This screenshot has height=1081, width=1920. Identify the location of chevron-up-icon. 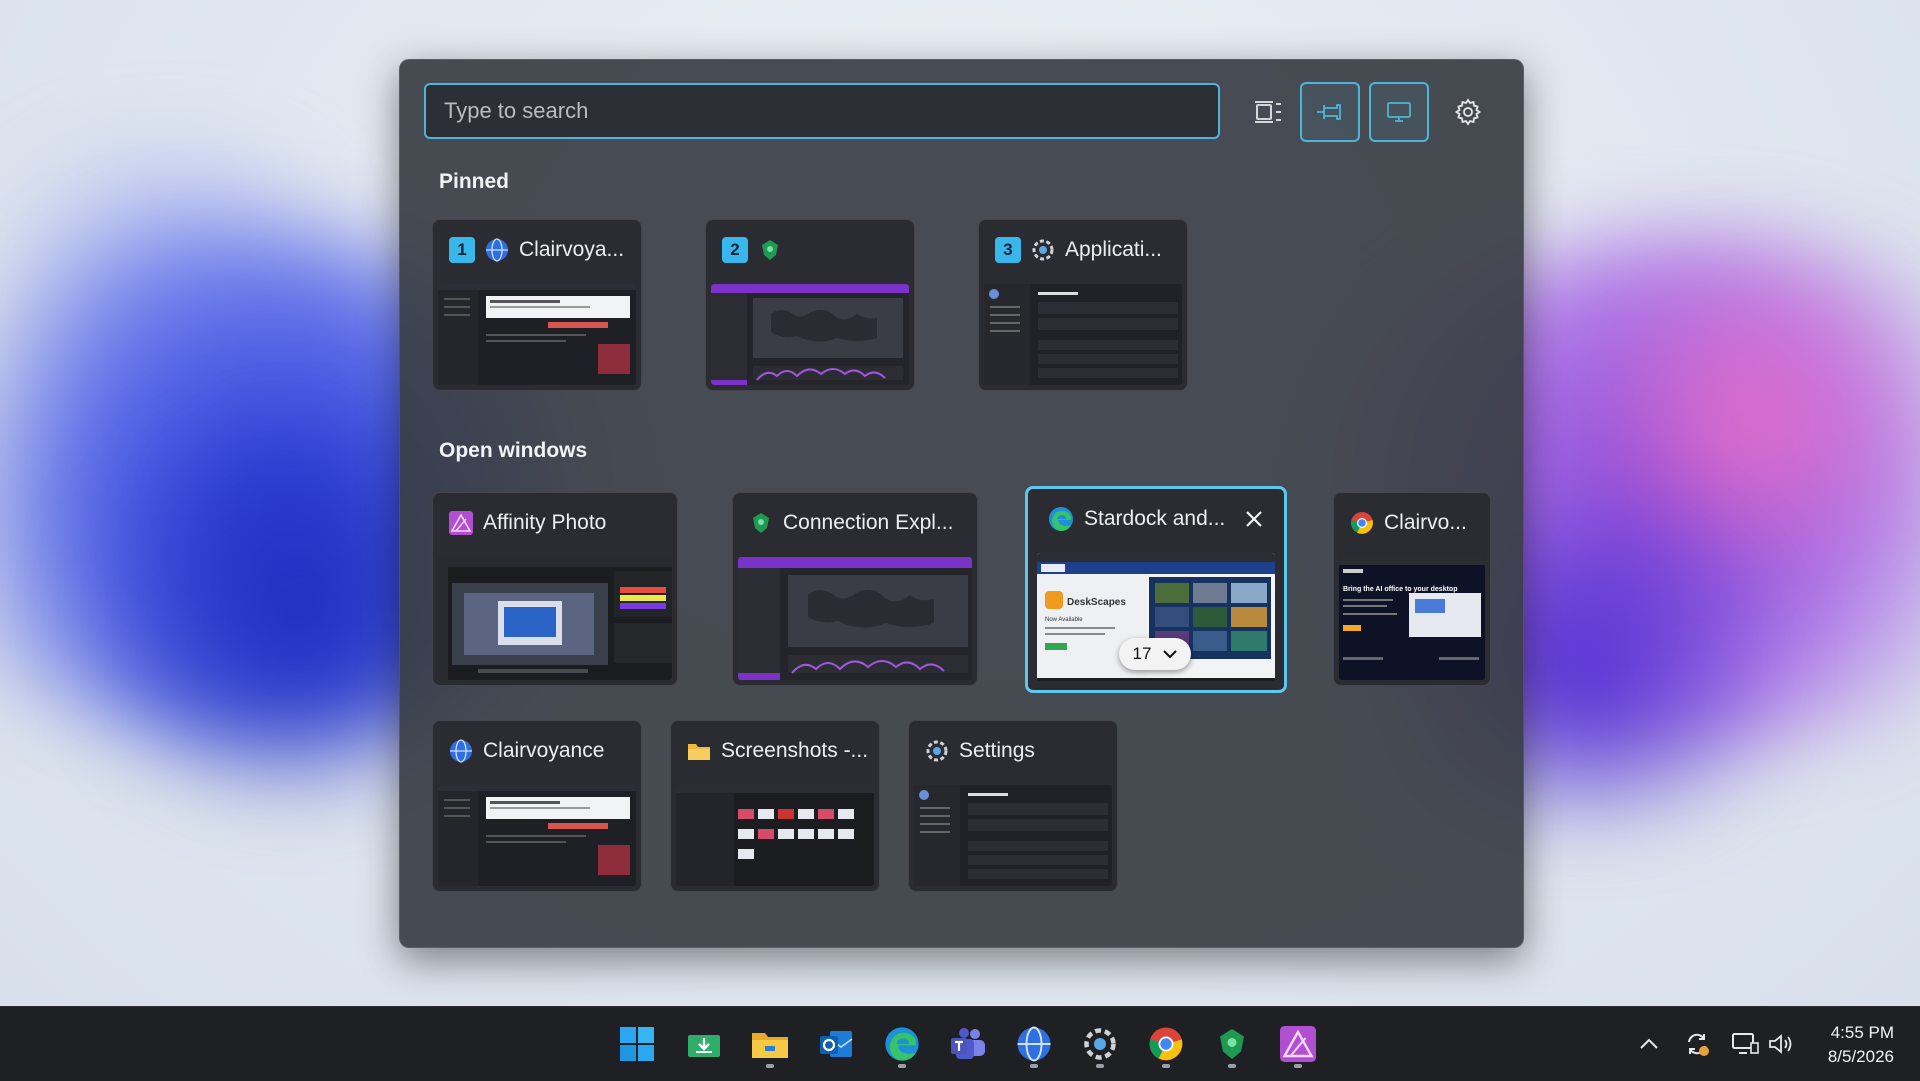
(1649, 1043).